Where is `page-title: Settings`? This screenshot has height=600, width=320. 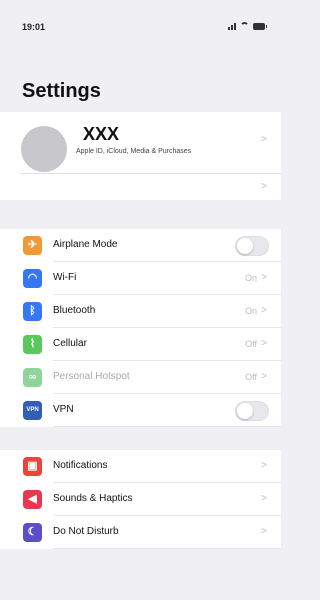 page-title: Settings is located at coordinates (61, 91).